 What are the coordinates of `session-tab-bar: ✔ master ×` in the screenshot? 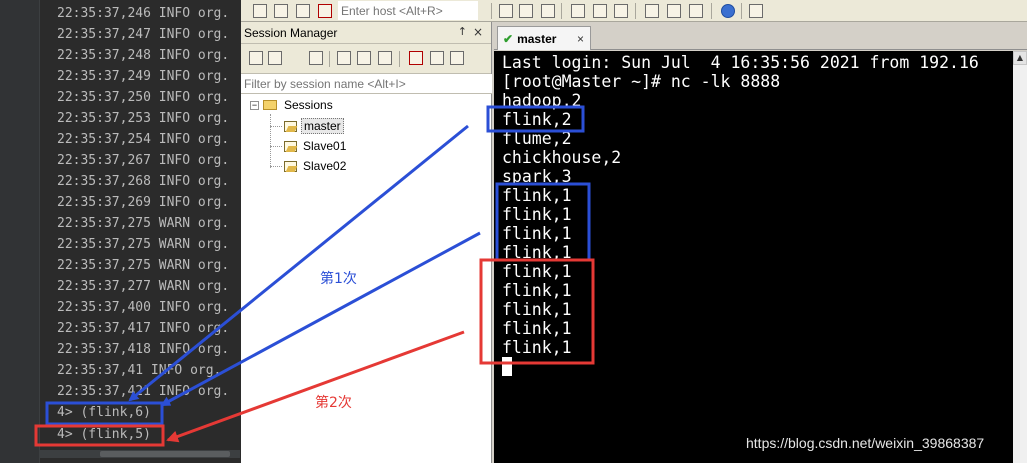 It's located at (760, 36).